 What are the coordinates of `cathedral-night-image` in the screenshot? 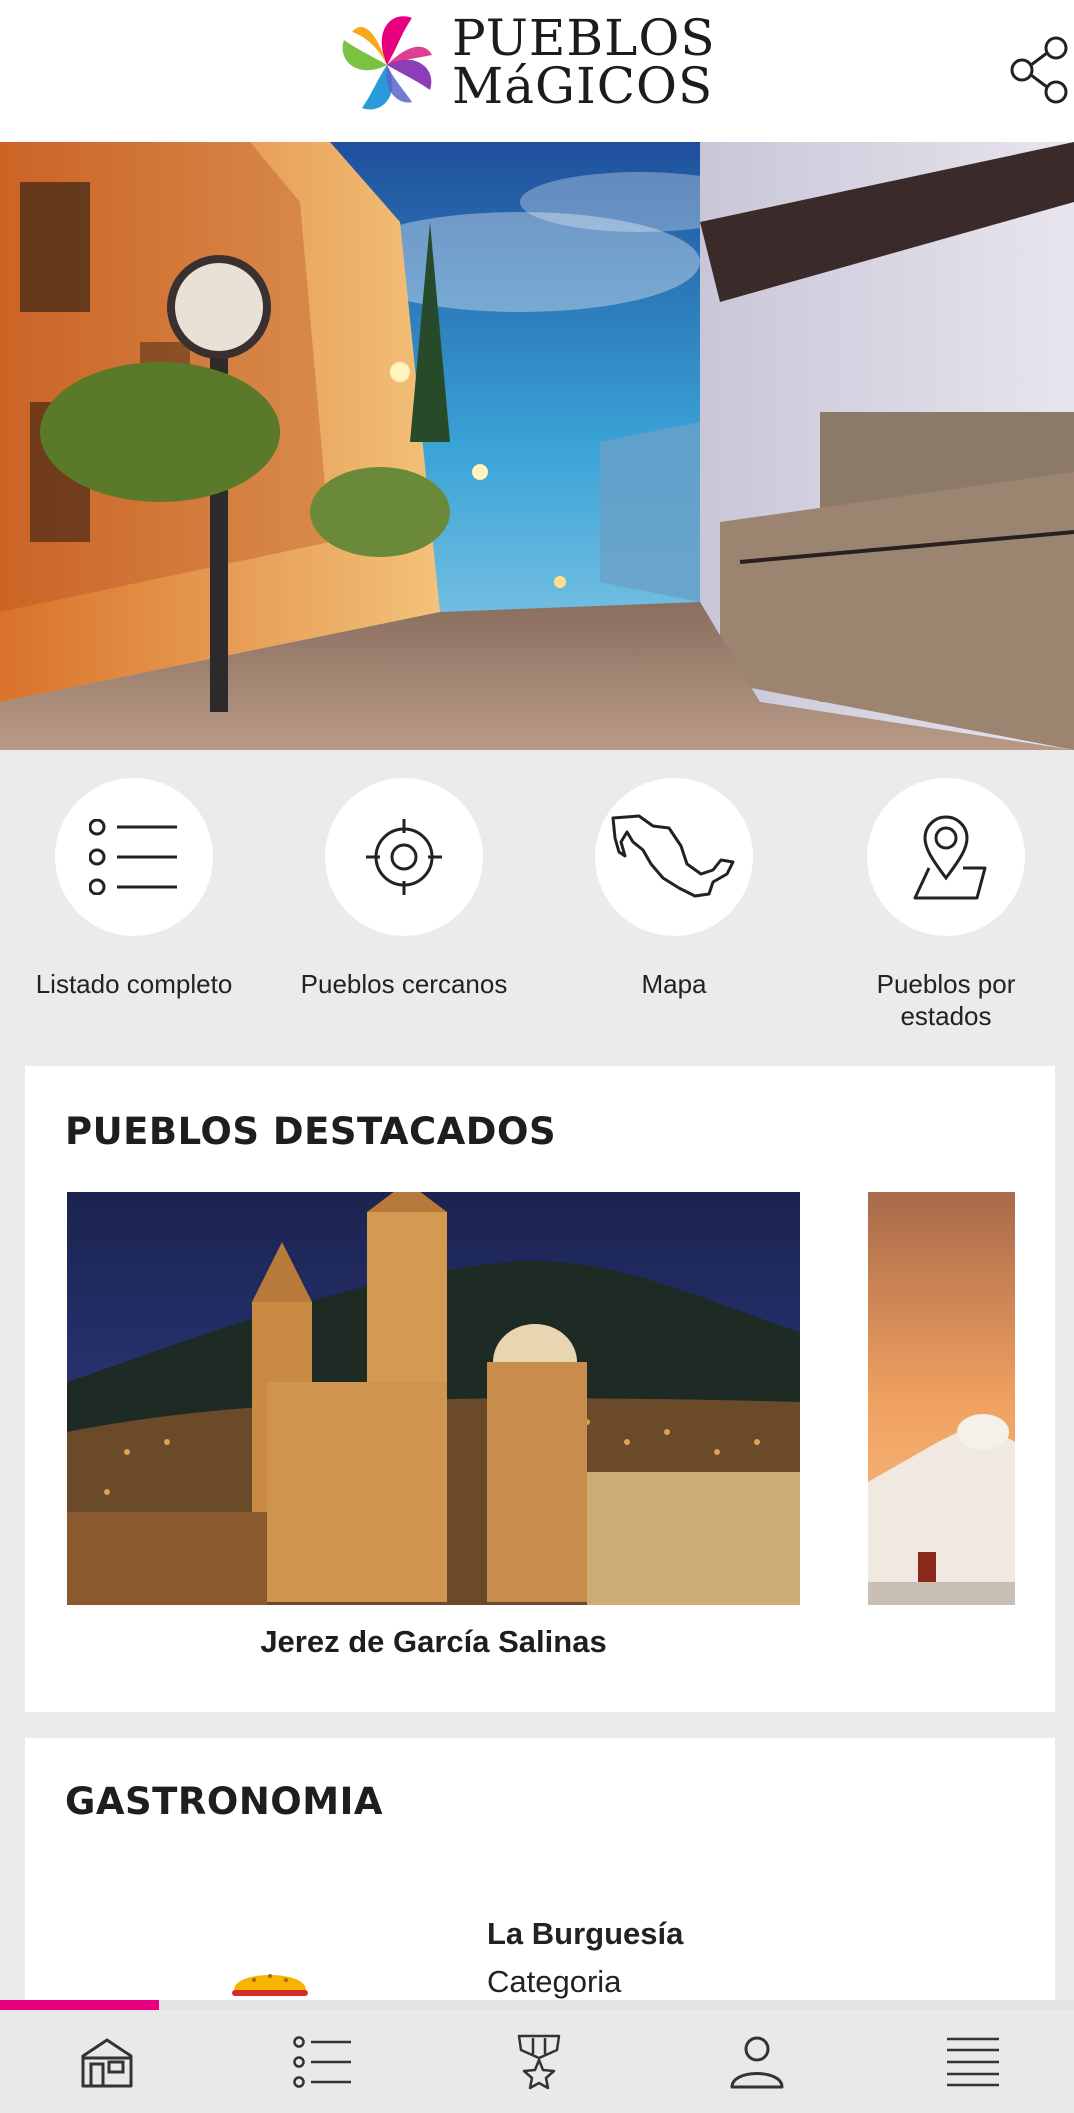 It's located at (433, 1398).